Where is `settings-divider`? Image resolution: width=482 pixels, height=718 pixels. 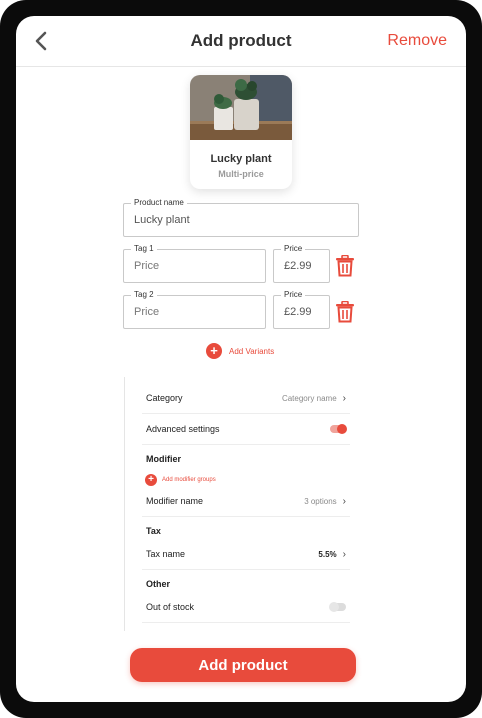 settings-divider is located at coordinates (124, 504).